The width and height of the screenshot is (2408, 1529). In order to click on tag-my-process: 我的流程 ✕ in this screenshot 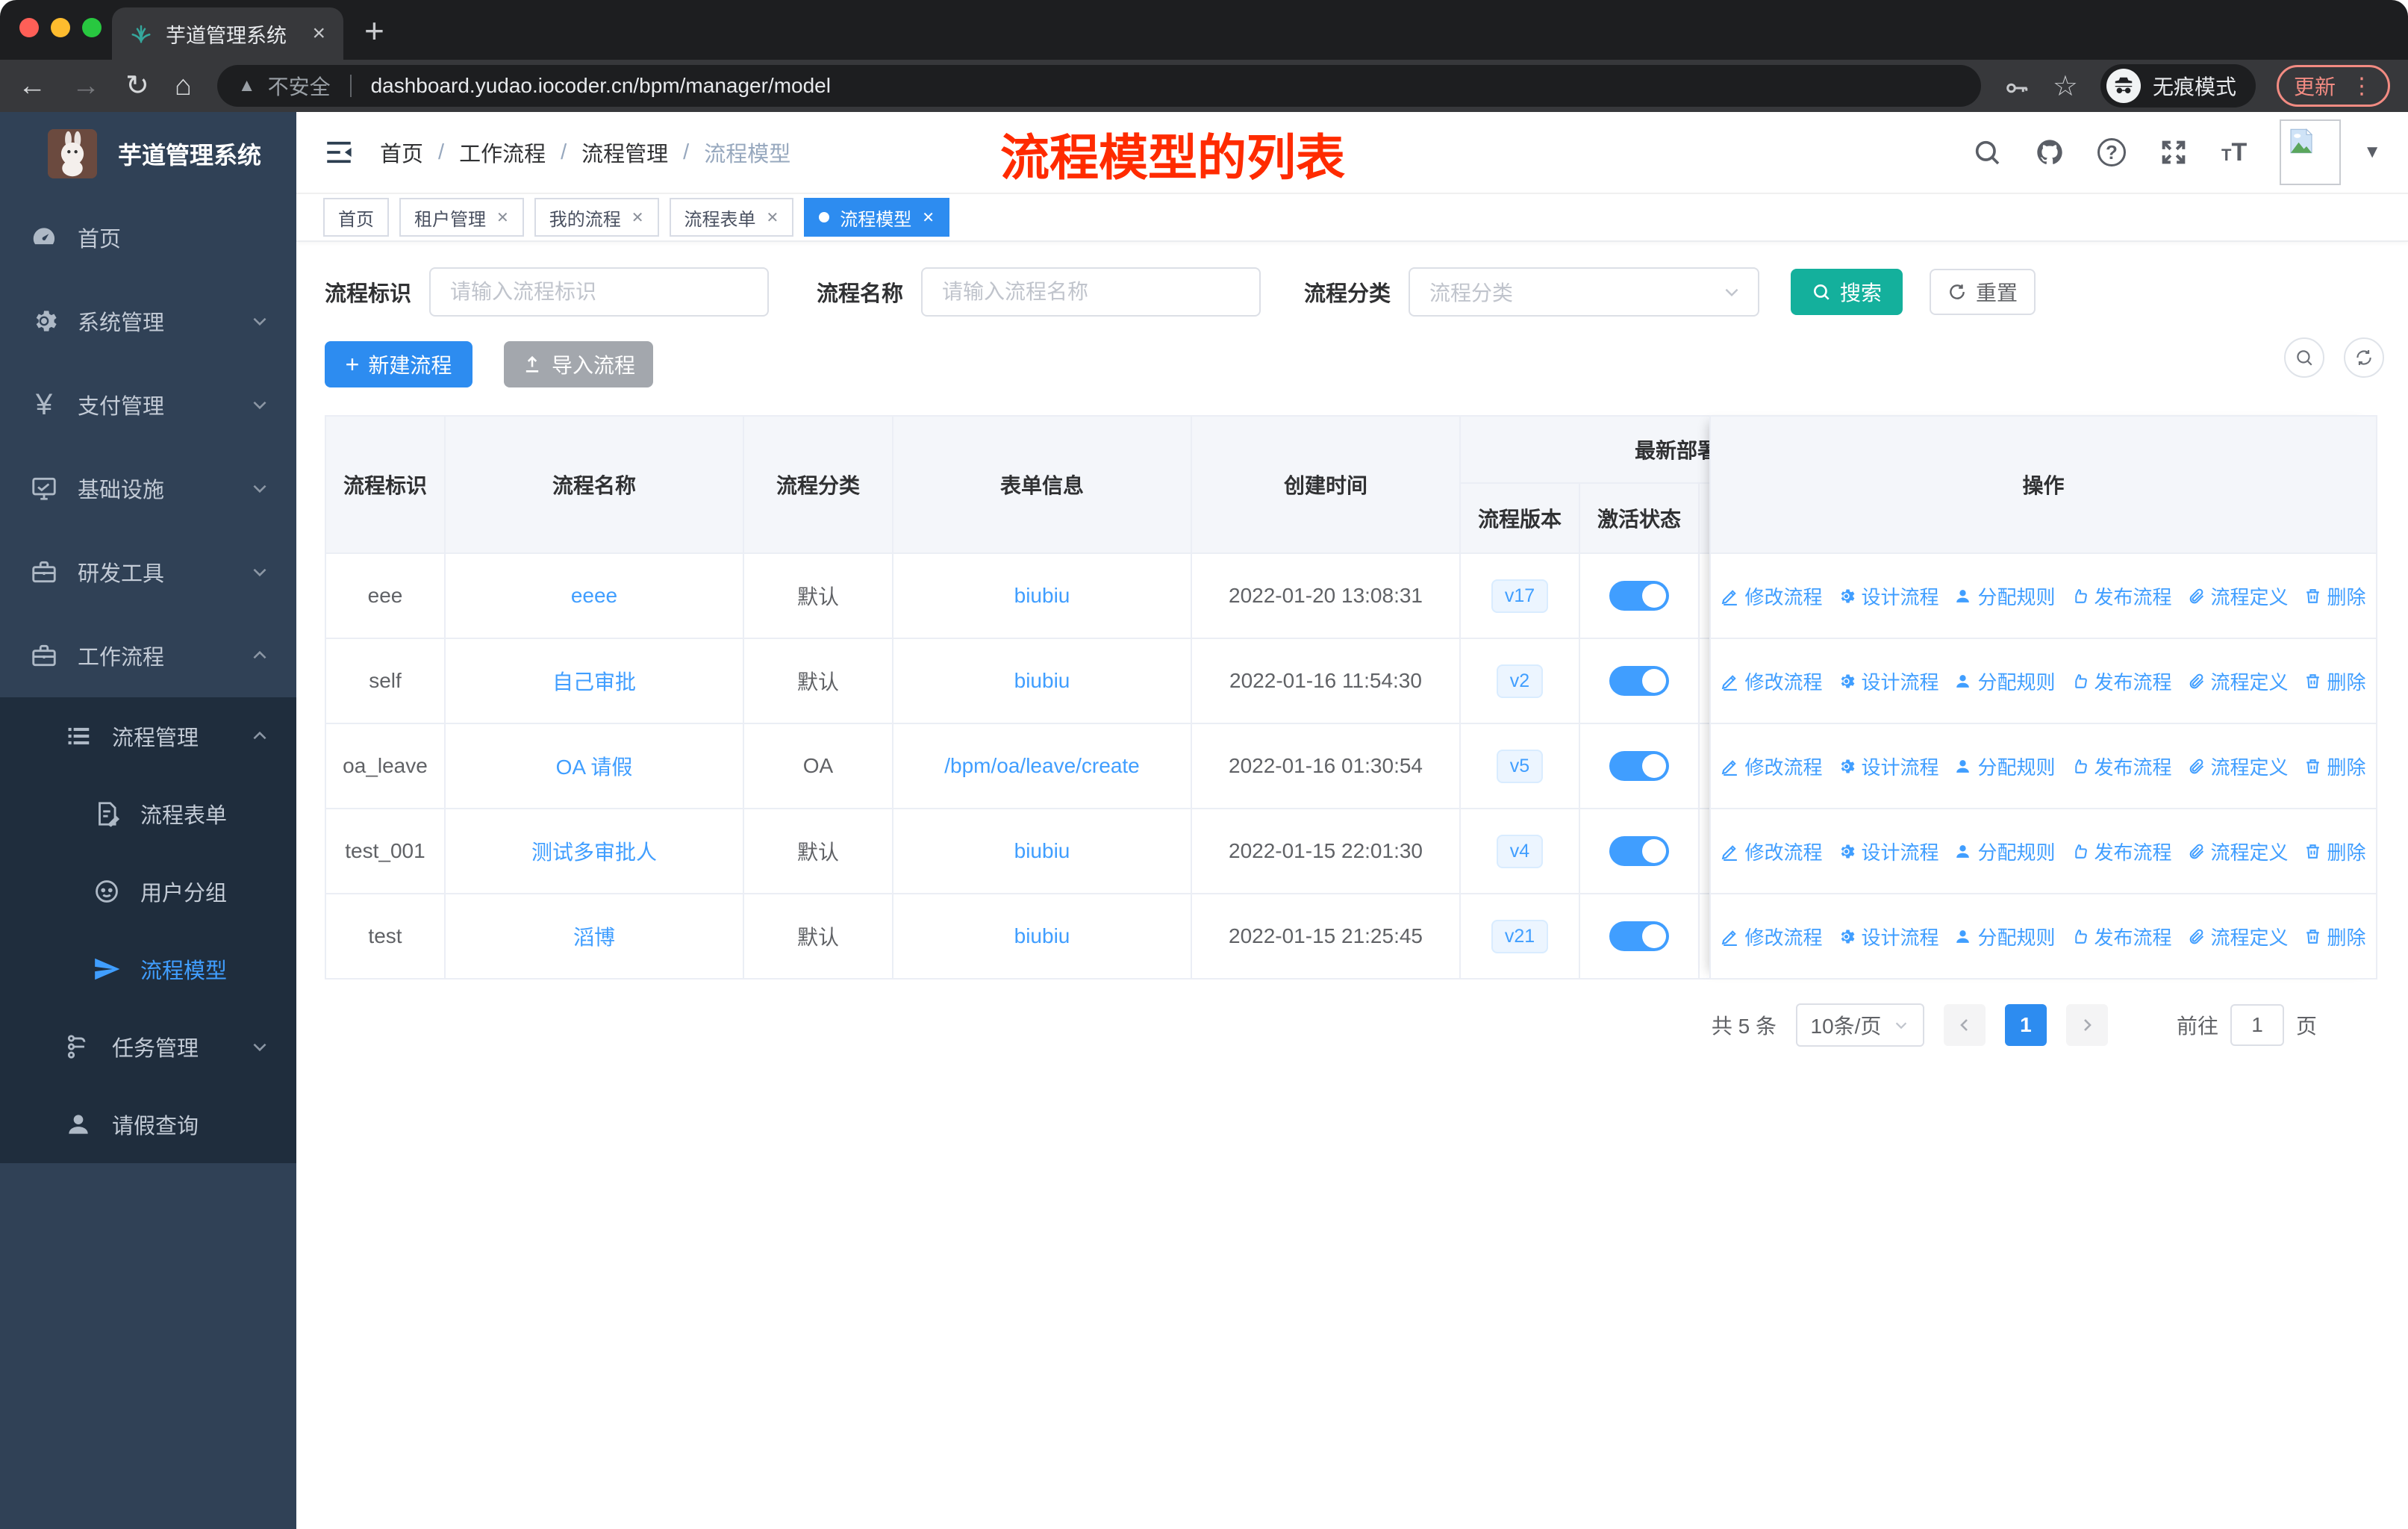, I will do `click(596, 217)`.